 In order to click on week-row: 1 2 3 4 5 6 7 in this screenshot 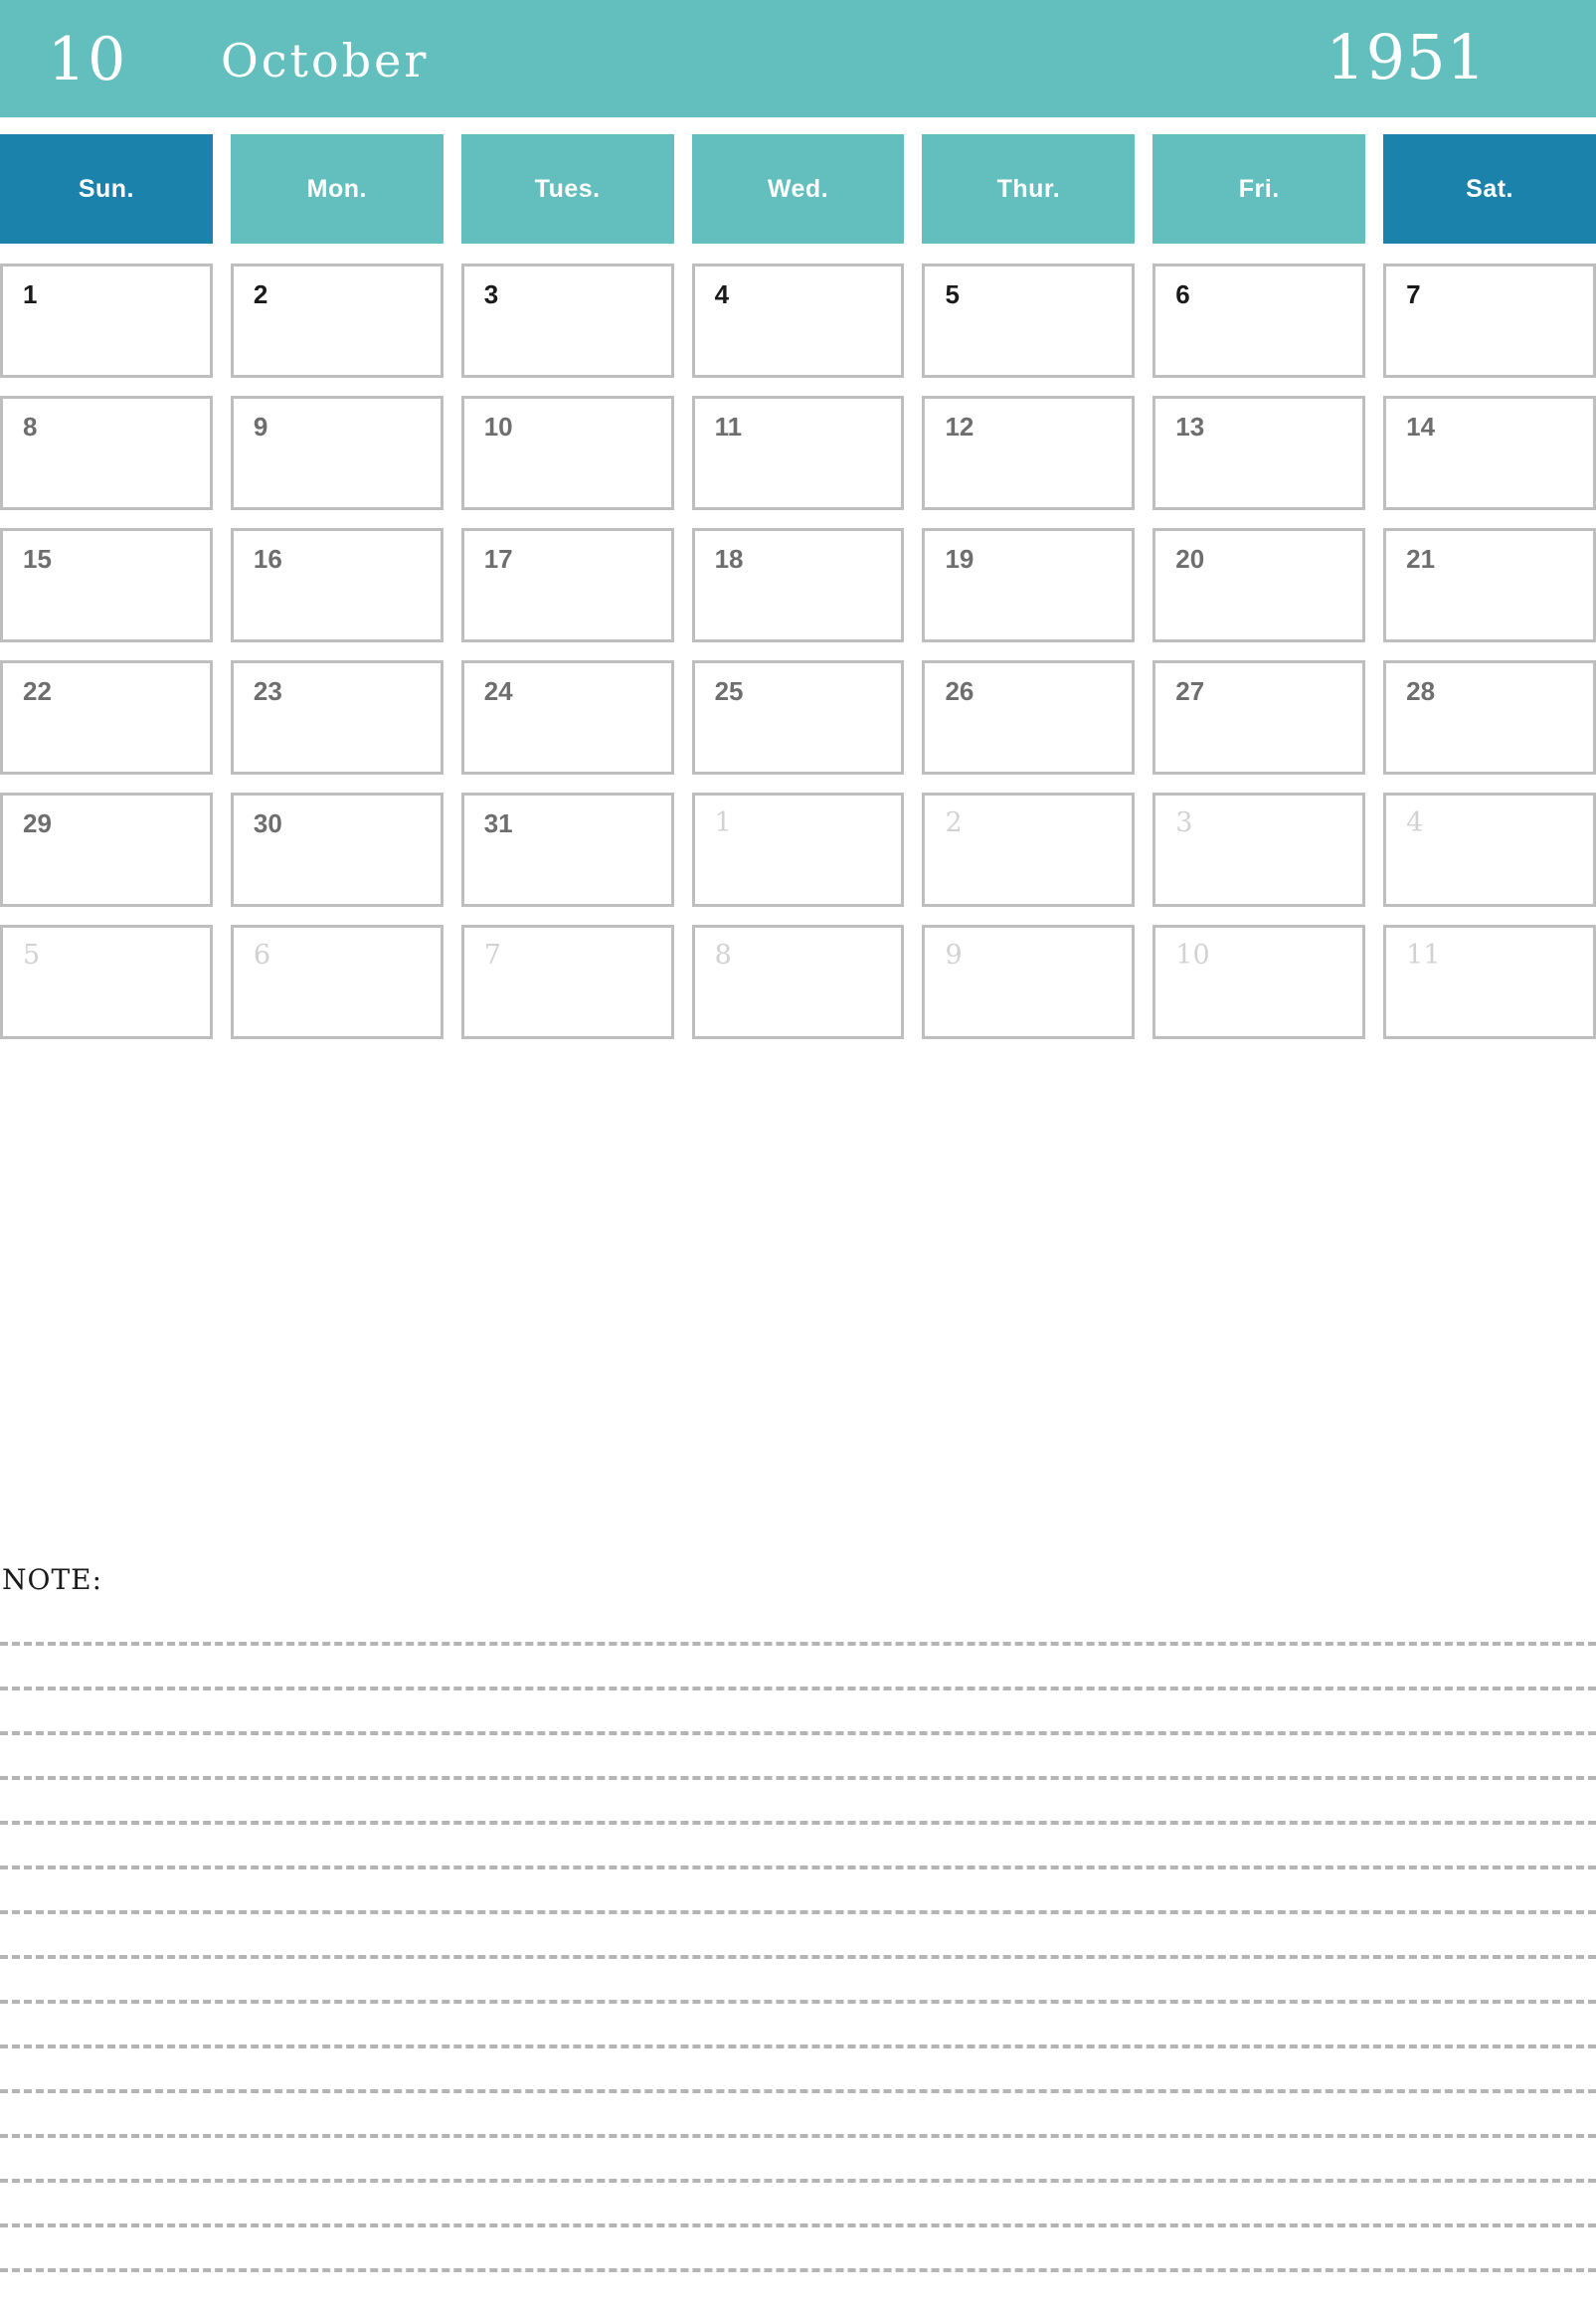, I will do `click(798, 321)`.